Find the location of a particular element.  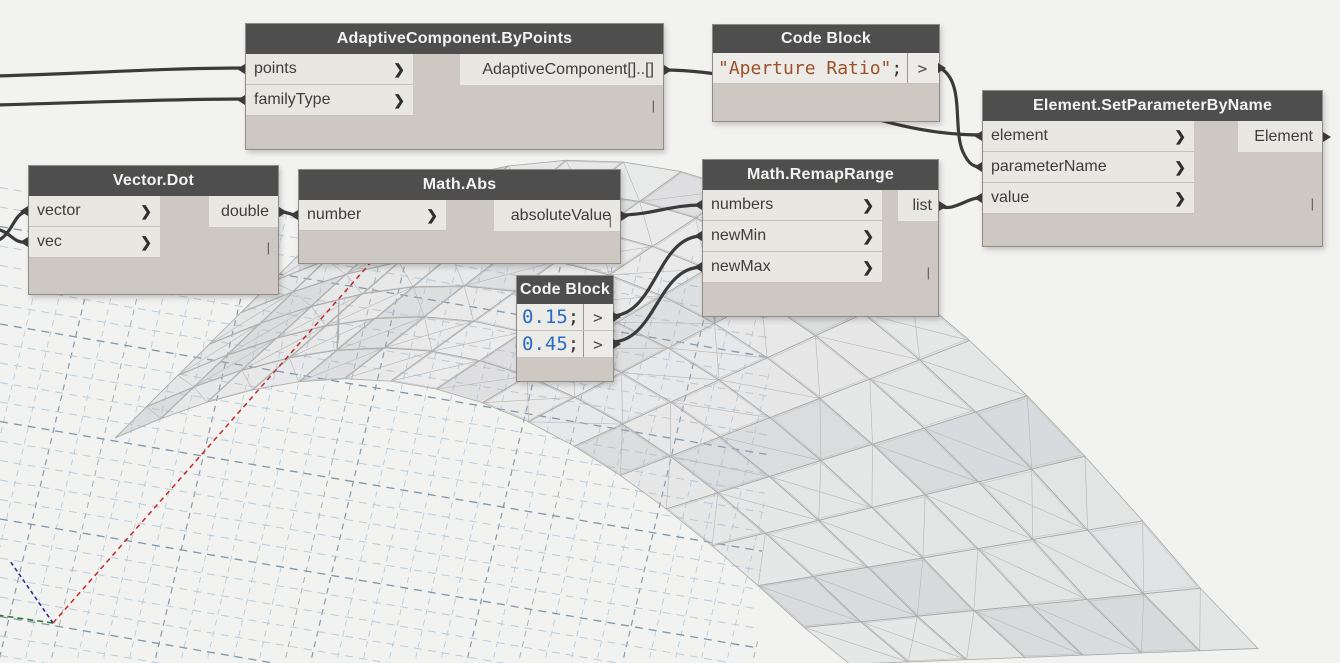

node-title: Math.RemapRange is located at coordinates (820, 175).